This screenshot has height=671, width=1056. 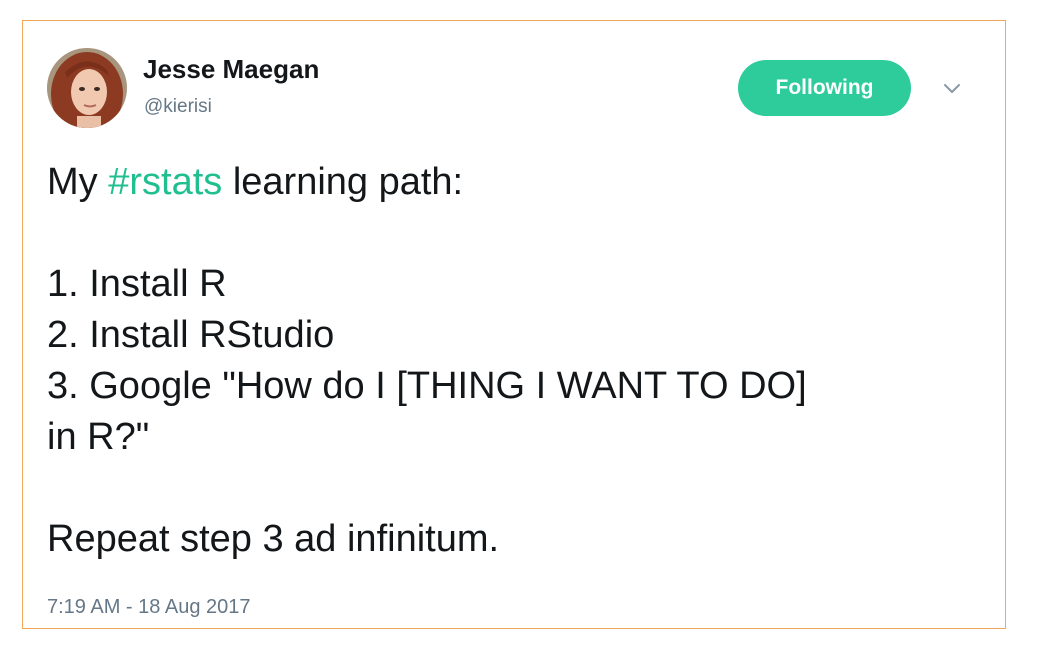 I want to click on step-line: 3. Google "How do I [THING I WANT TO DO], so click(x=427, y=386).